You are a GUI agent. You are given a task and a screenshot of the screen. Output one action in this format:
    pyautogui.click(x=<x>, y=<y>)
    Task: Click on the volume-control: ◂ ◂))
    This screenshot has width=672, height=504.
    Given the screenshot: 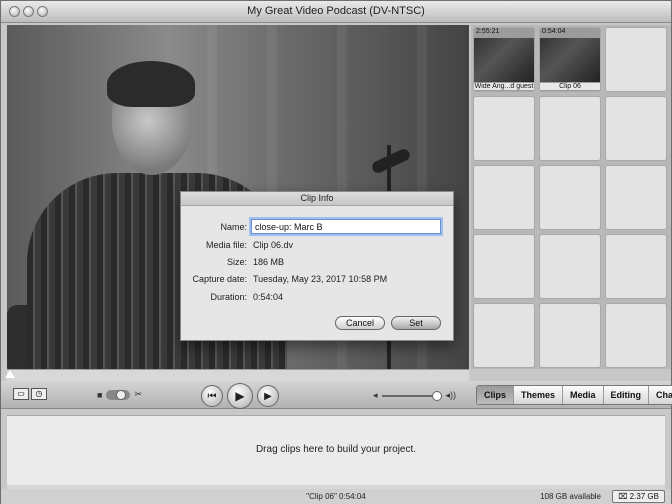 What is the action you would take?
    pyautogui.click(x=414, y=395)
    